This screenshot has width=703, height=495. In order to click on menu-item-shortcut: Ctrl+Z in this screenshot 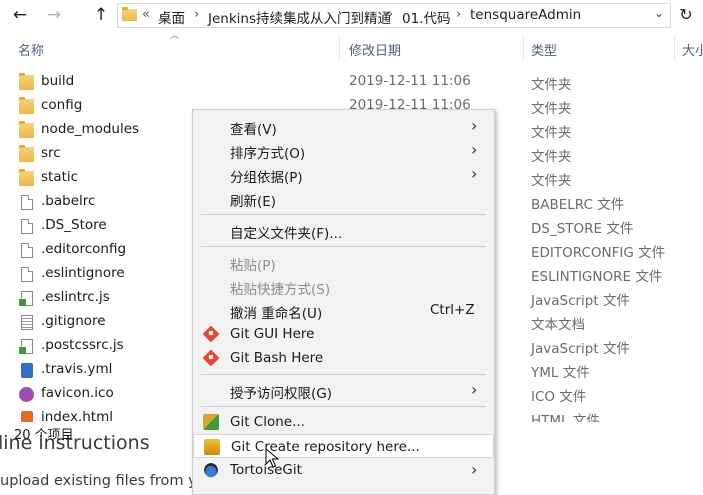, I will do `click(452, 310)`.